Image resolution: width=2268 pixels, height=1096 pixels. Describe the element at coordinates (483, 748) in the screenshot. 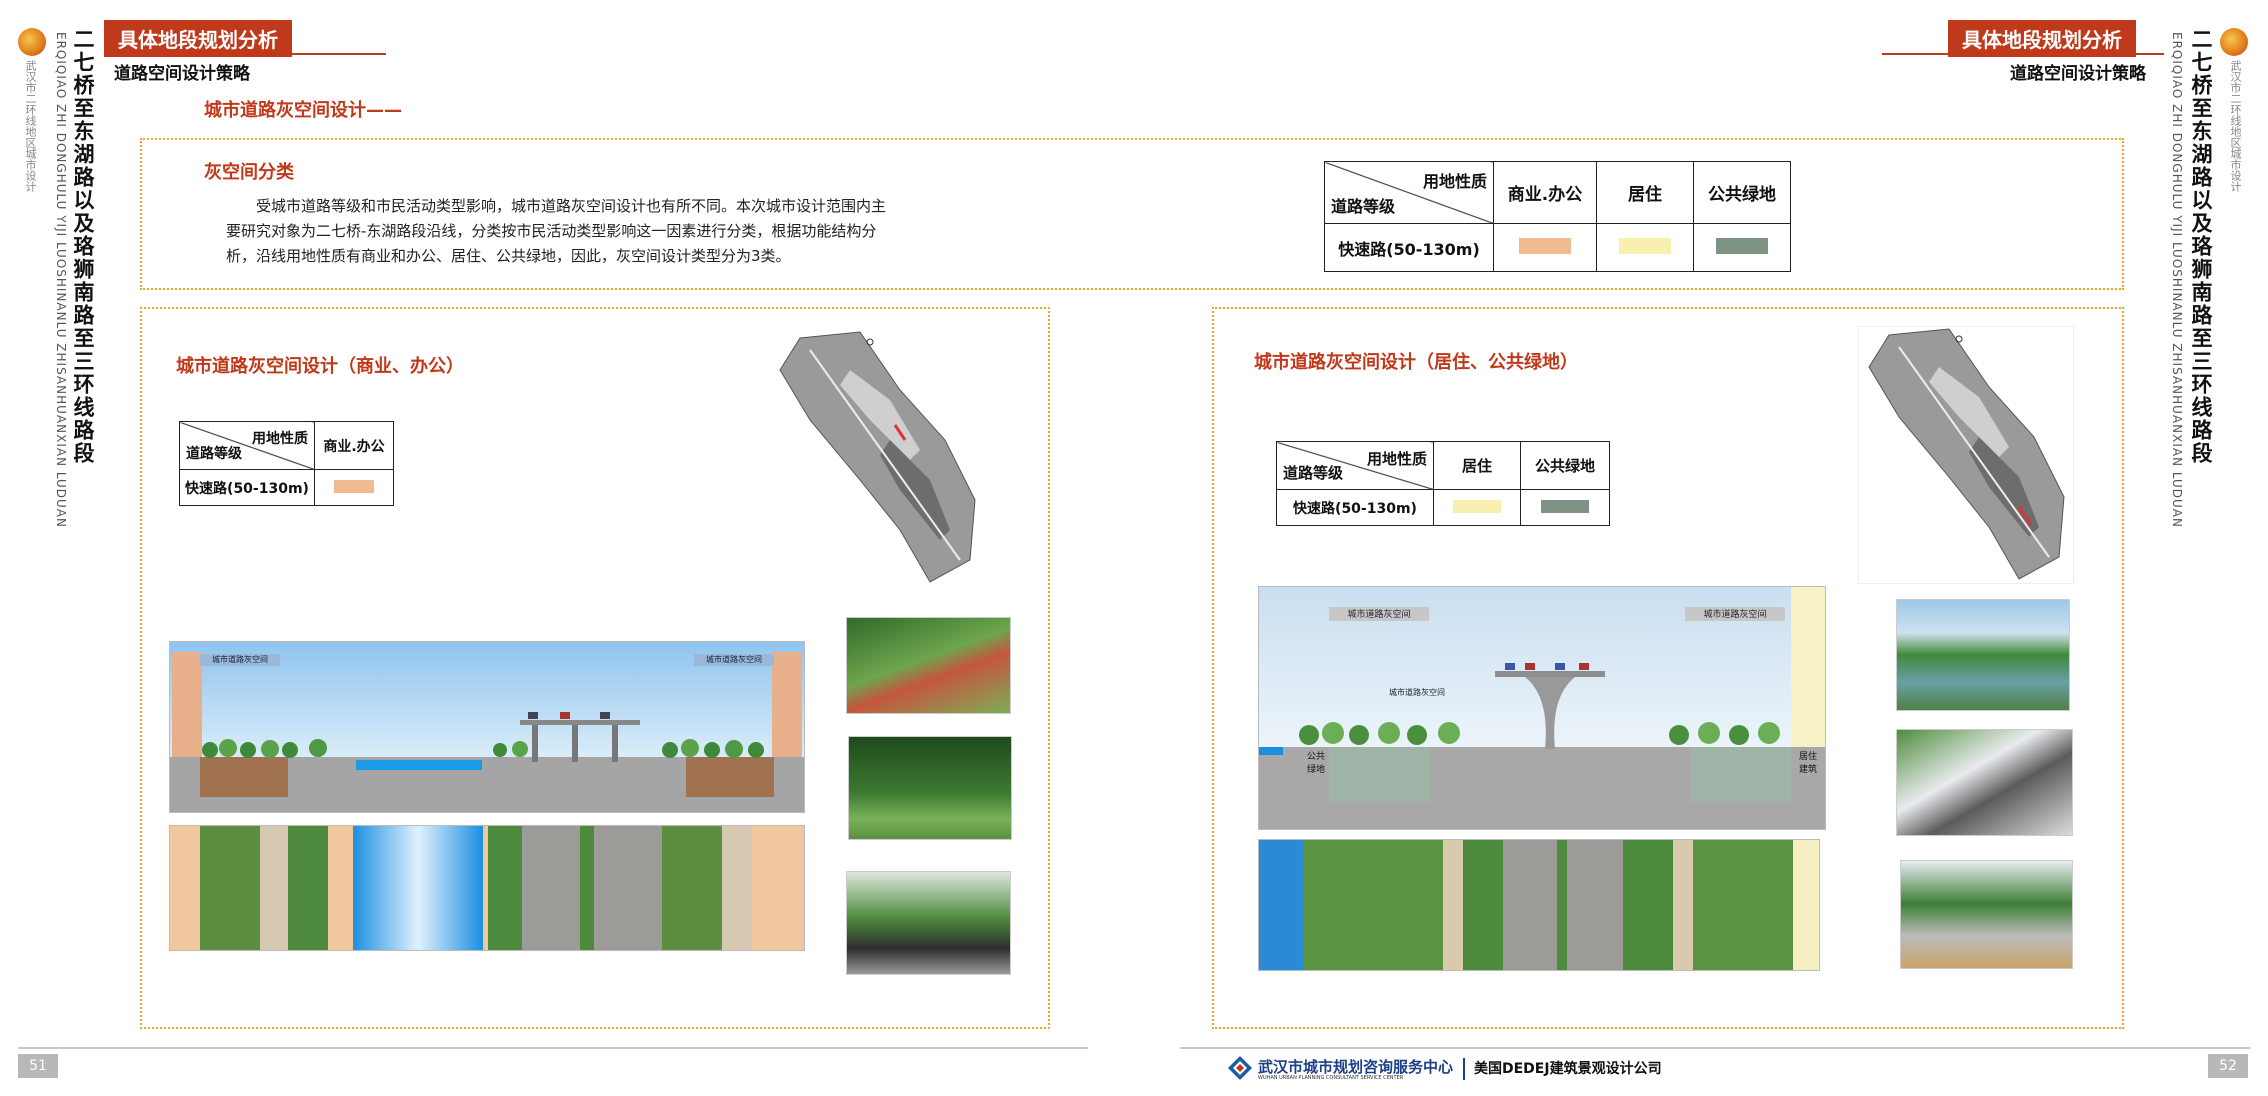

I see `trees-row` at that location.